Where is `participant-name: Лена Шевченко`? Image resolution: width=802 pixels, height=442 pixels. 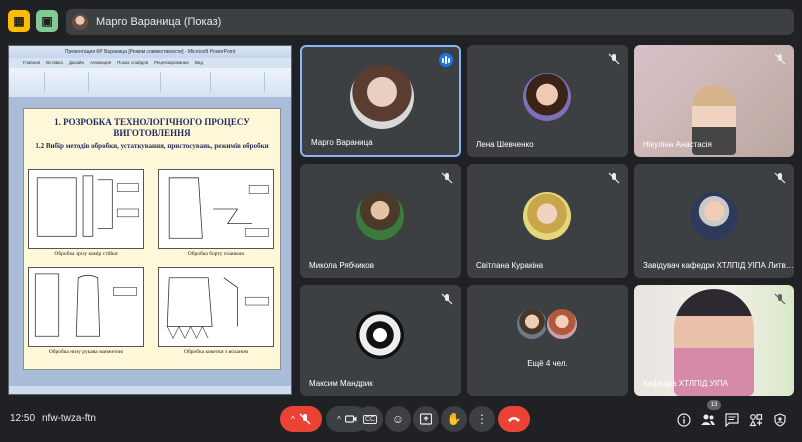
participant-name: Лена Шевченко is located at coordinates (505, 144).